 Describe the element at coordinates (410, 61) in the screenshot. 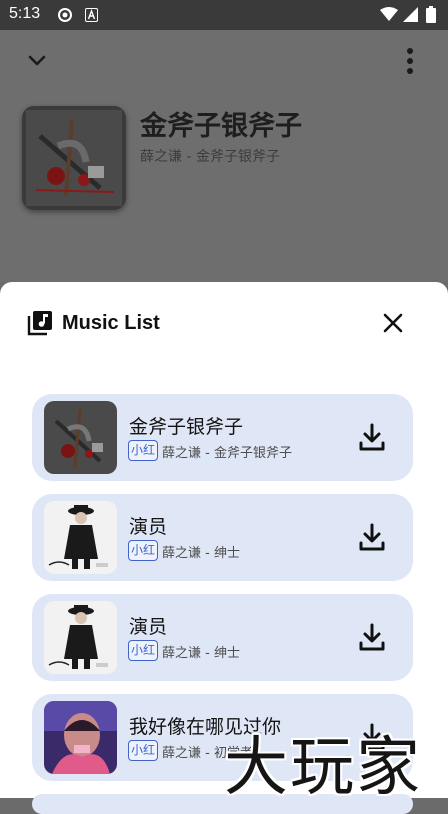

I see `more-vert-icon` at that location.